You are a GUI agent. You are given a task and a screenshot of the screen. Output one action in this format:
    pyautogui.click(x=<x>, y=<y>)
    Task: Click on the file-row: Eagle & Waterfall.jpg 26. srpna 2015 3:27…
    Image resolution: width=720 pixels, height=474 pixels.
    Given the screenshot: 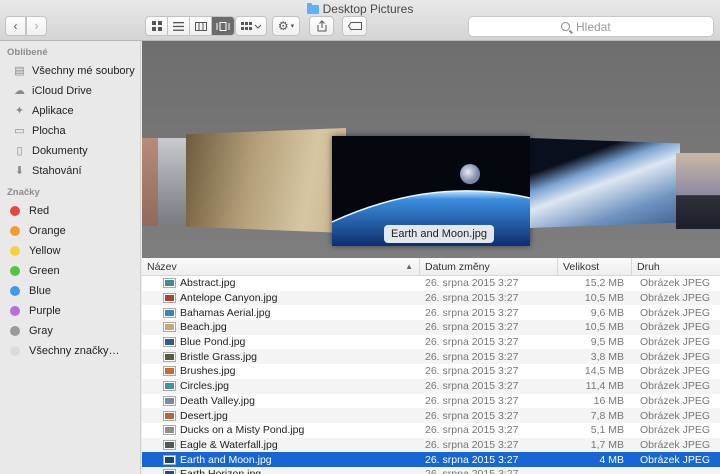 What is the action you would take?
    pyautogui.click(x=431, y=445)
    